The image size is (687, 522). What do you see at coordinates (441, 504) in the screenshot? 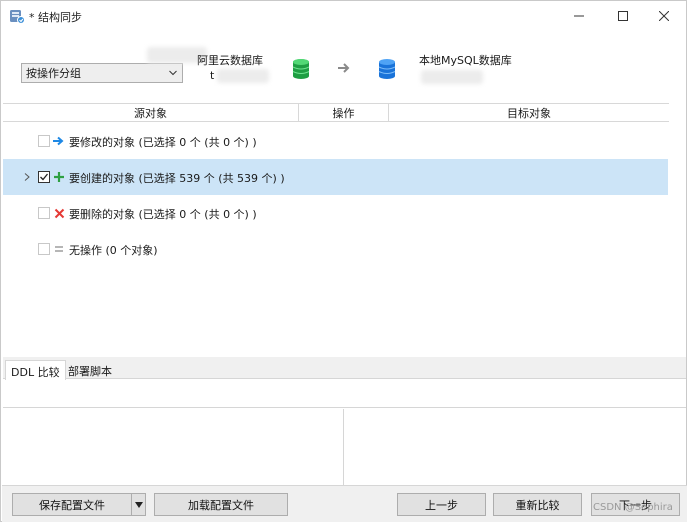
I see `previous-step-button: 上一步` at bounding box center [441, 504].